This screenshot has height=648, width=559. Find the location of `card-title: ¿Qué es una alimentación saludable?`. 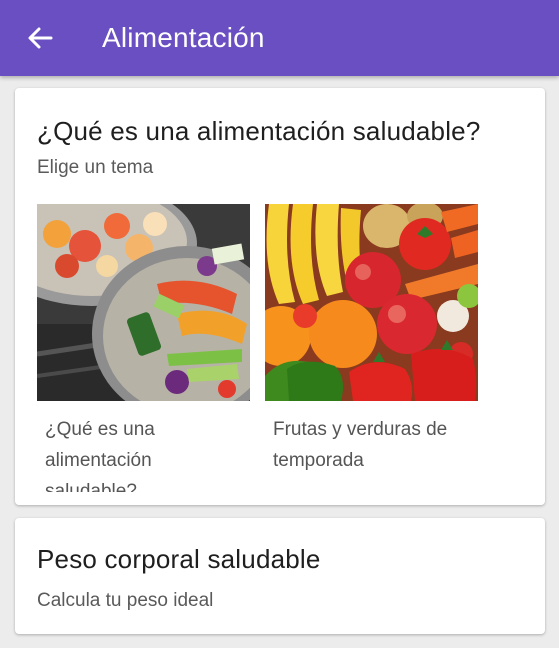

card-title: ¿Qué es una alimentación saludable? is located at coordinates (259, 131).